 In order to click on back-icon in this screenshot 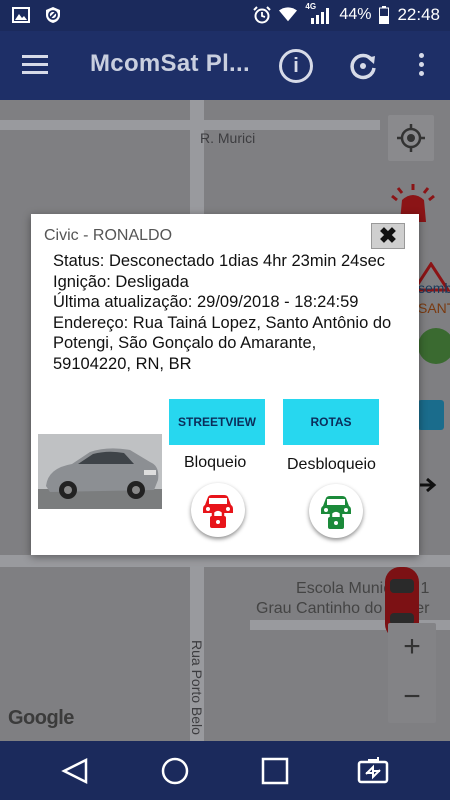, I will do `click(75, 771)`.